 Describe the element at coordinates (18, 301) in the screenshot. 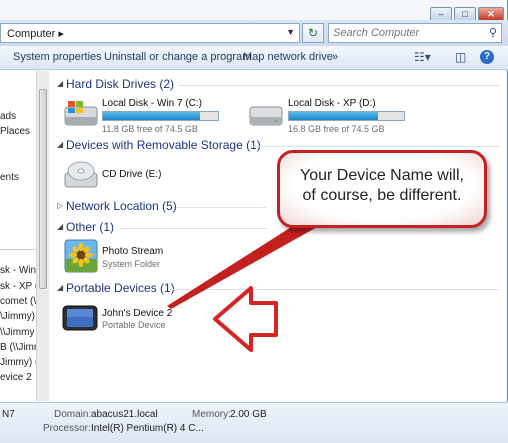

I see `nav-item: comet (\\` at that location.